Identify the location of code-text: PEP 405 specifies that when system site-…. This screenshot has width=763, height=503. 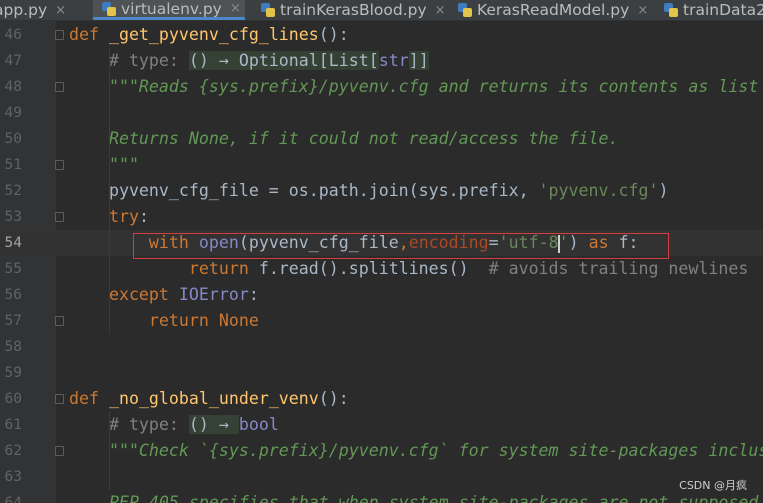
(413, 496).